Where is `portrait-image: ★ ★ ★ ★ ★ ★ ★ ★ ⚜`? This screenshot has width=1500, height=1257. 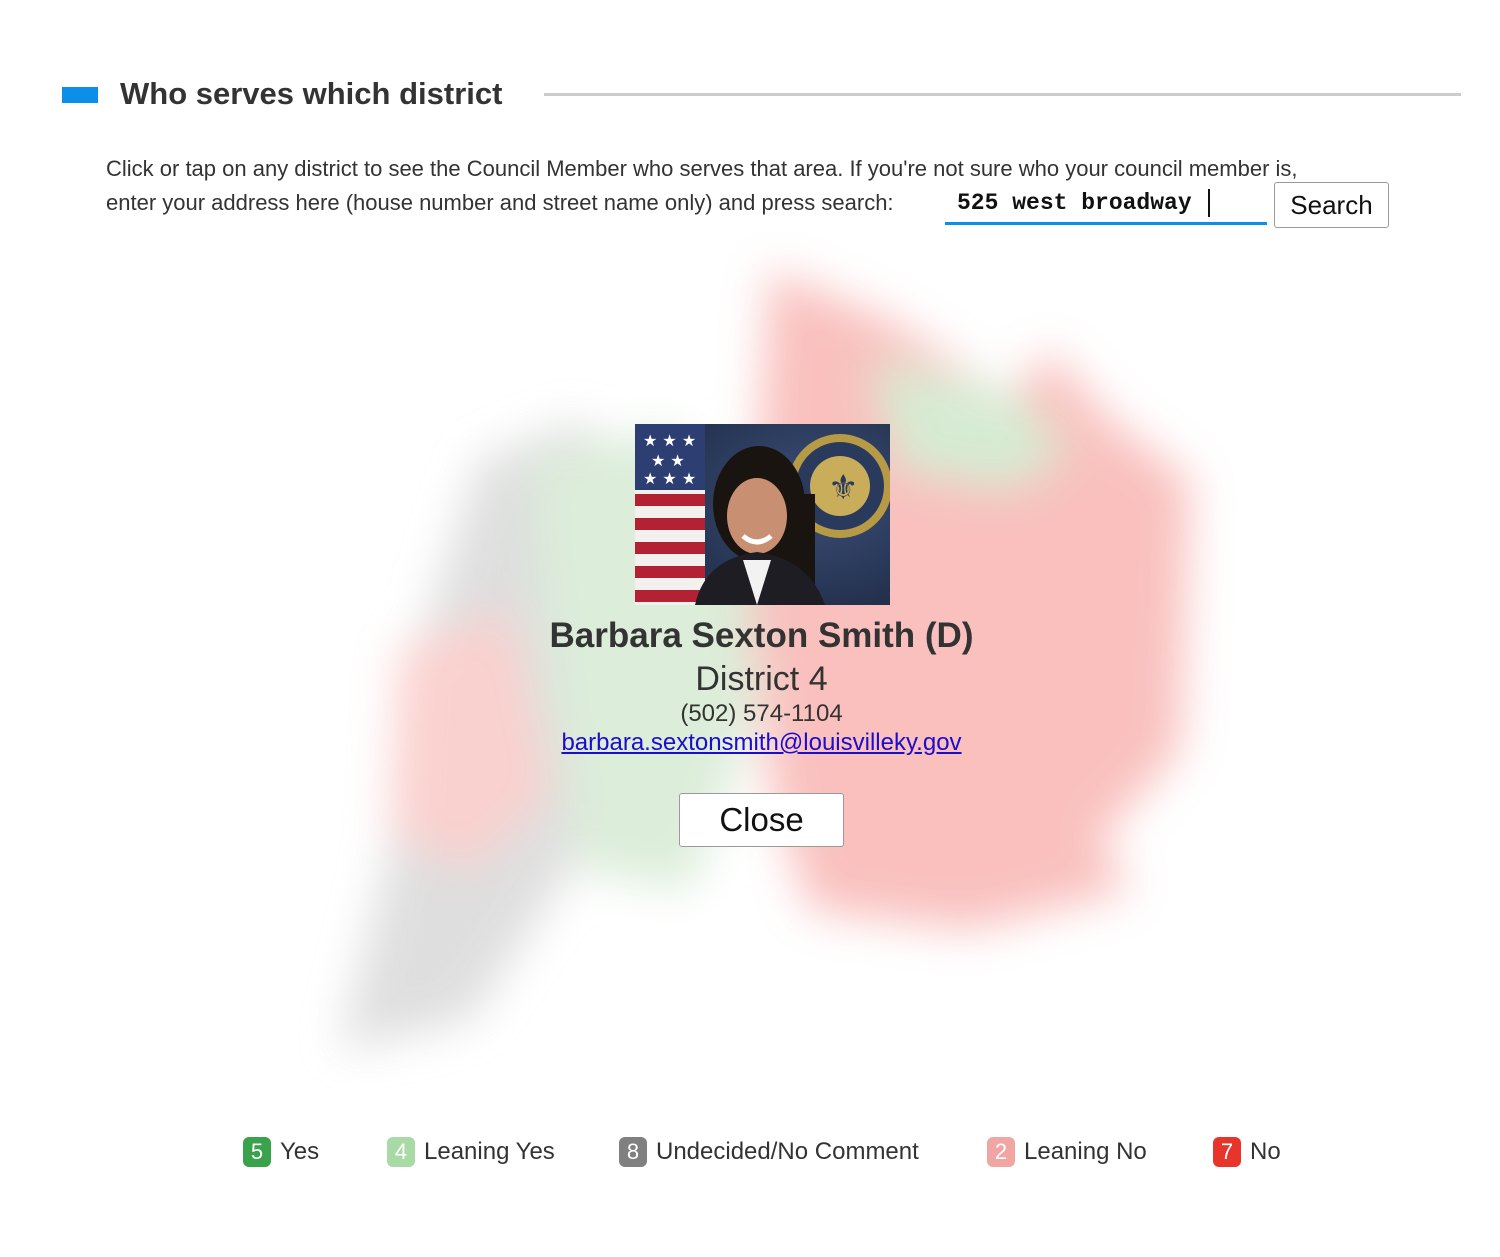 portrait-image: ★ ★ ★ ★ ★ ★ ★ ★ ⚜ is located at coordinates (762, 514).